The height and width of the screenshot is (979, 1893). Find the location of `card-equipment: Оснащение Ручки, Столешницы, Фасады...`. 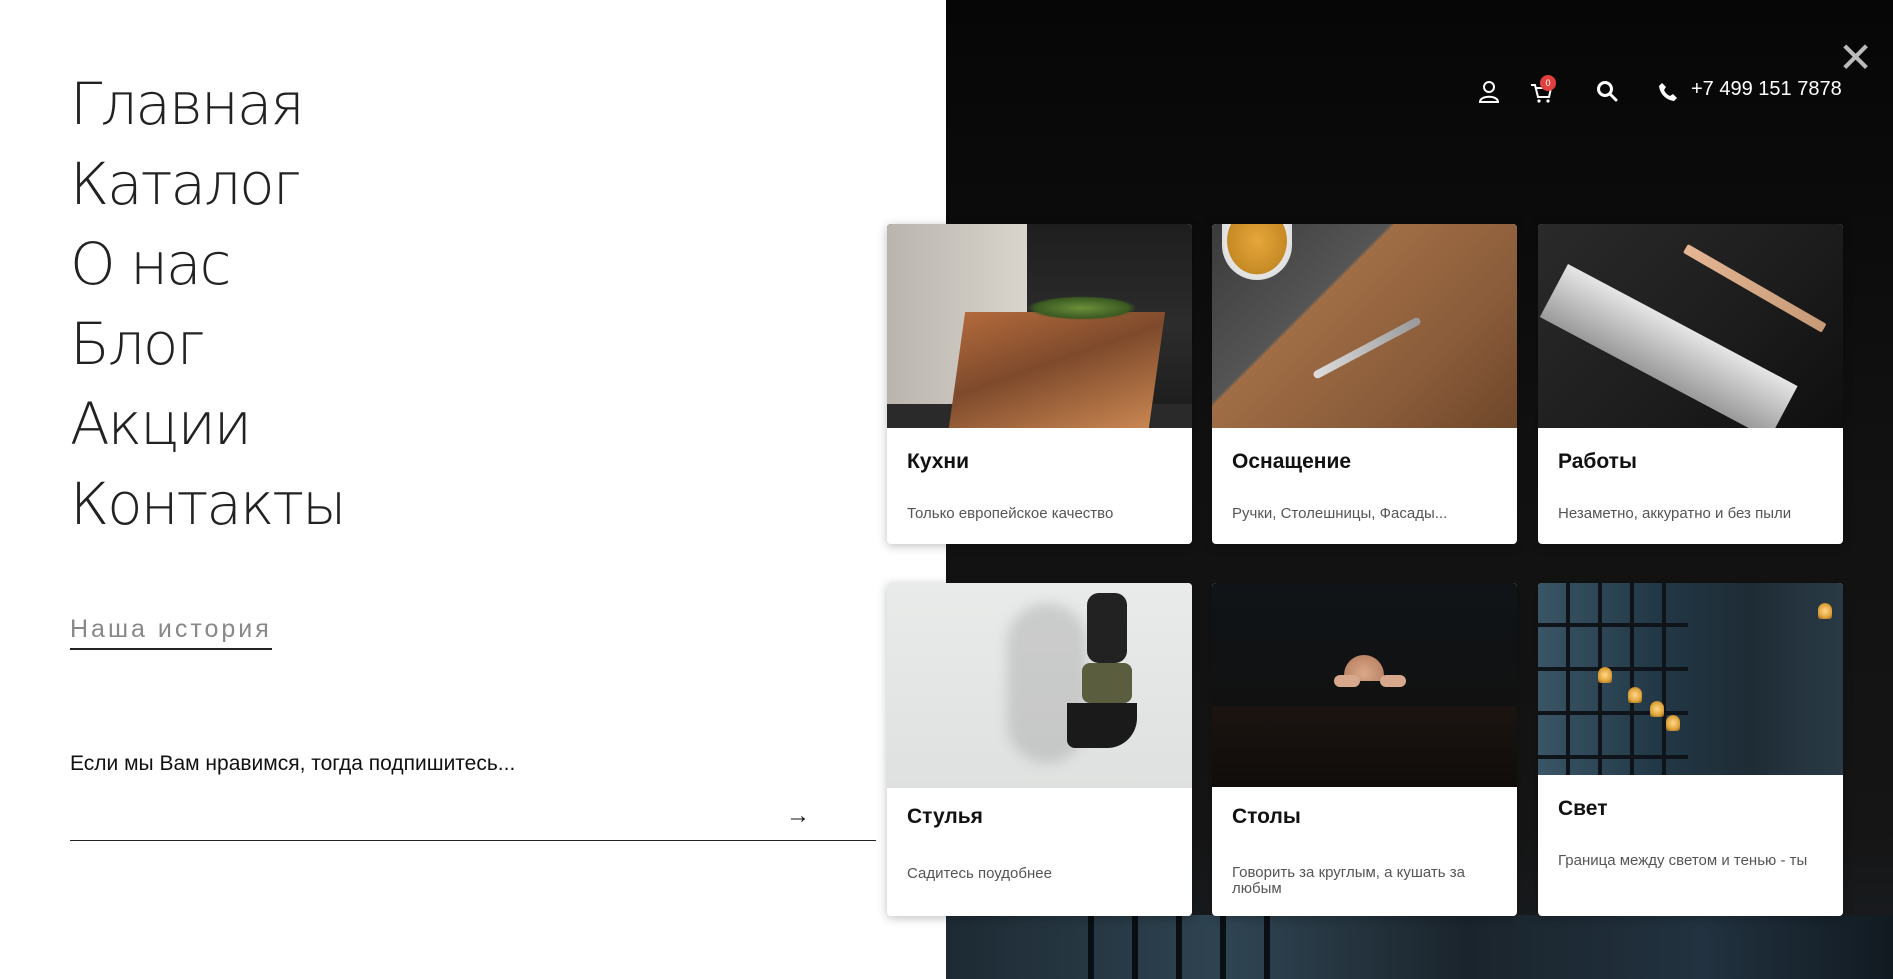

card-equipment: Оснащение Ручки, Столешницы, Фасады... is located at coordinates (1364, 384).